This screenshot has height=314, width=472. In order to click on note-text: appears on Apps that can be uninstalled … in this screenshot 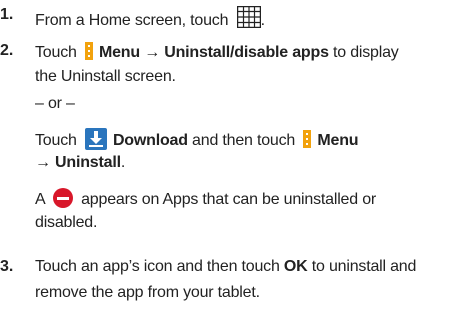, I will do `click(229, 199)`.